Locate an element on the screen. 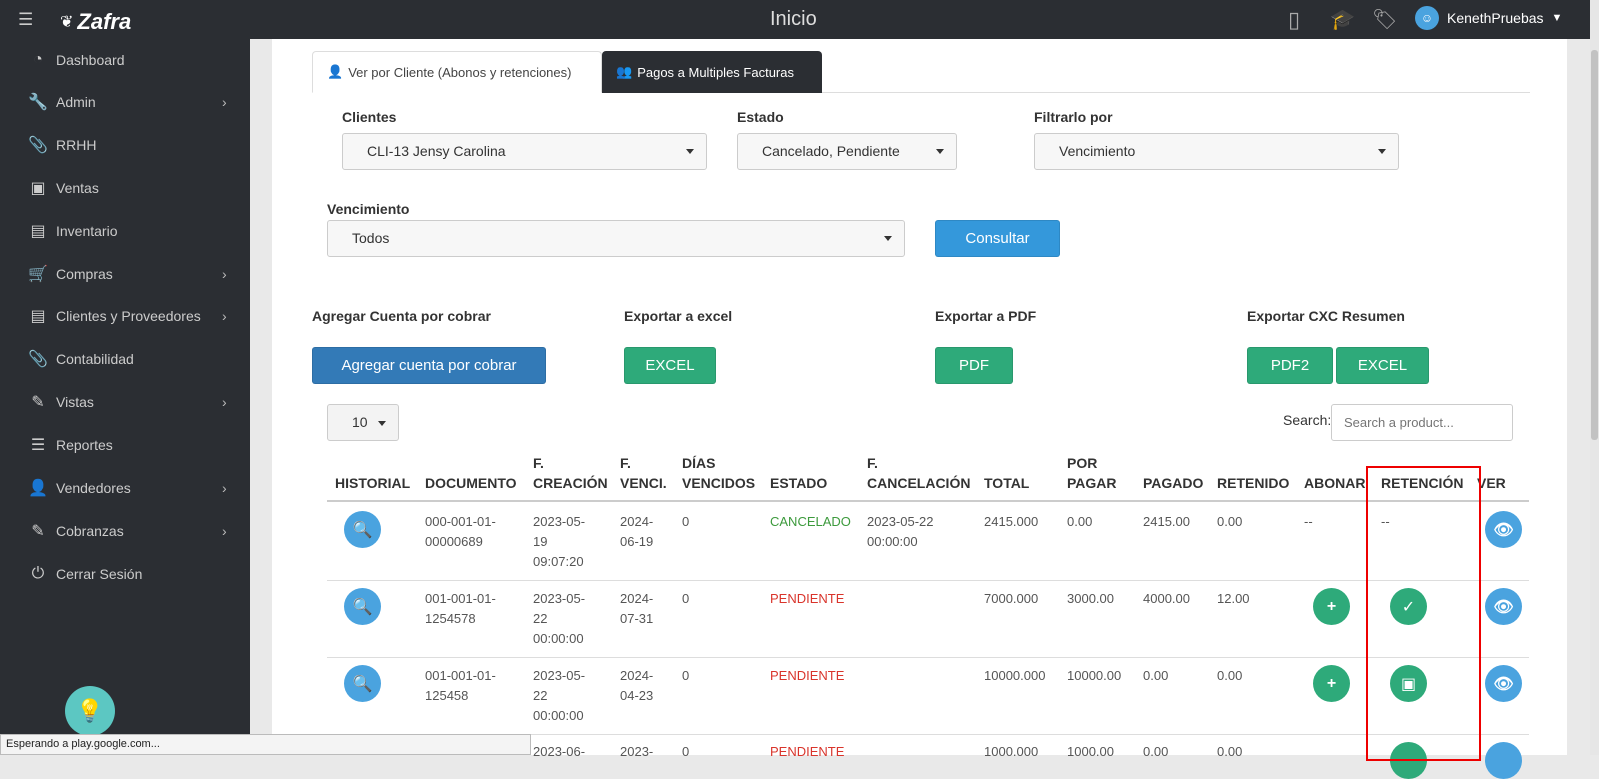  export-pdf-button: PDF is located at coordinates (974, 365).